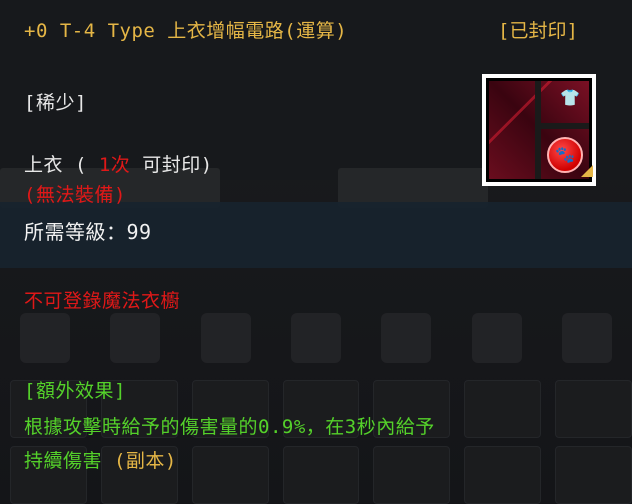 The width and height of the screenshot is (632, 504). What do you see at coordinates (61, 165) in the screenshot?
I see `slot-prefix: 上衣 (` at bounding box center [61, 165].